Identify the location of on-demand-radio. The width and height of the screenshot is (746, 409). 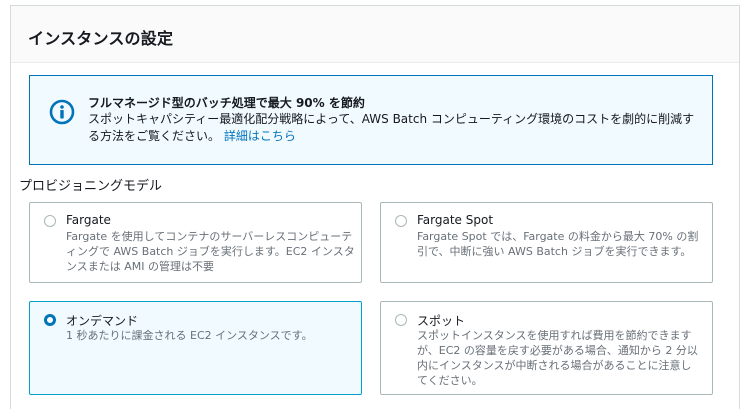
(50, 320).